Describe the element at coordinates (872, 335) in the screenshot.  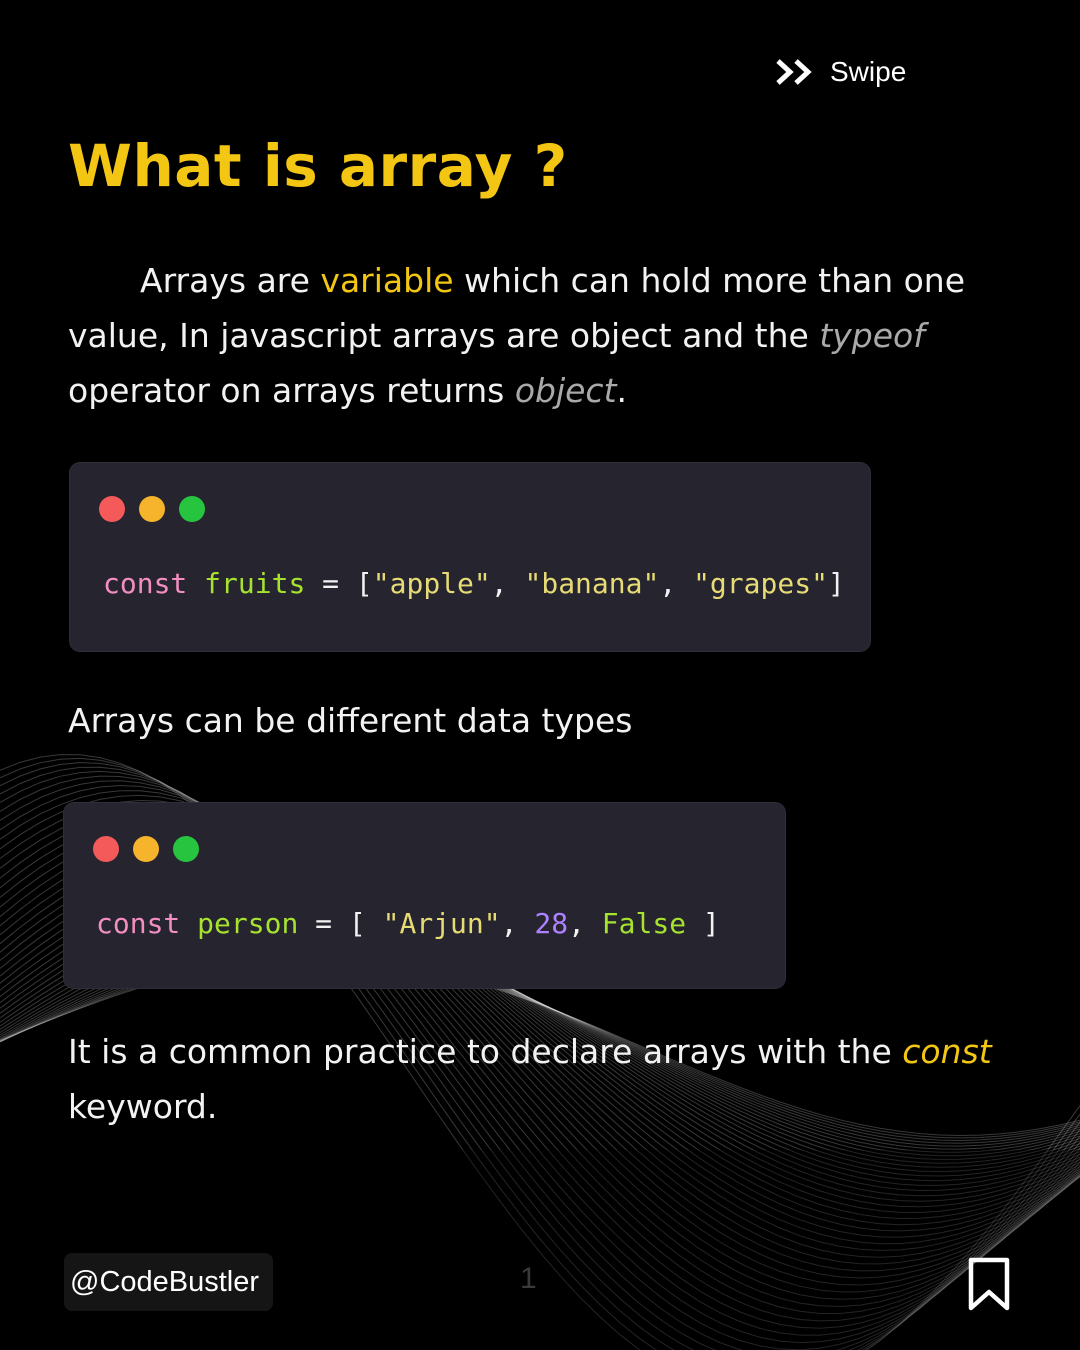
I see `highlight-typeof: typeof` at that location.